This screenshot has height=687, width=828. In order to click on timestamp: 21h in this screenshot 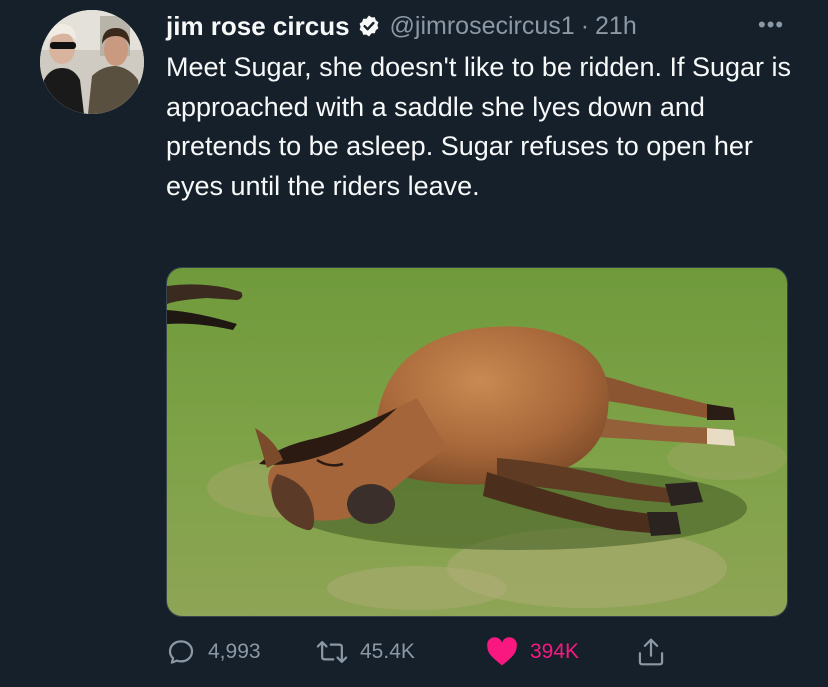, I will do `click(616, 26)`.